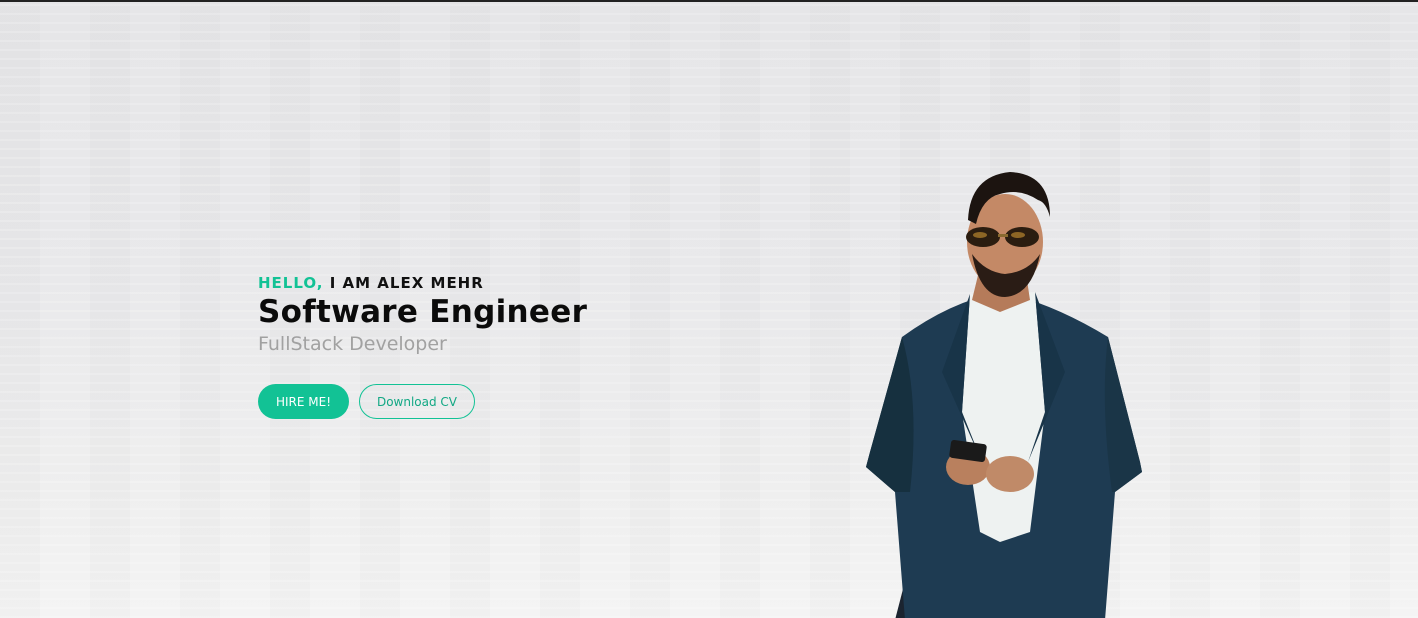 This screenshot has height=618, width=1418. I want to click on hero-actions: HIRE ME! Download CV, so click(422, 401).